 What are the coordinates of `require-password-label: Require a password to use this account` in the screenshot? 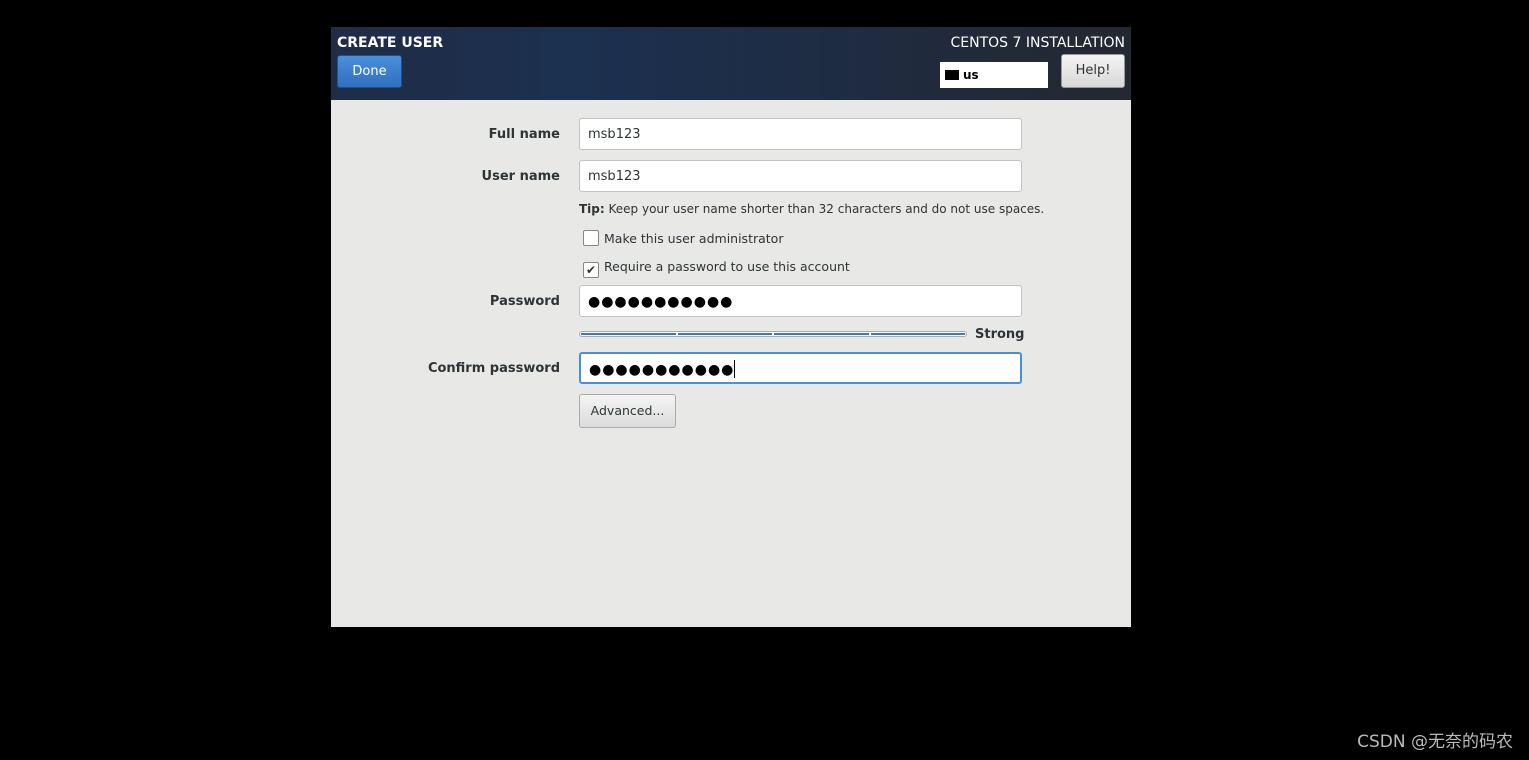 It's located at (727, 266).